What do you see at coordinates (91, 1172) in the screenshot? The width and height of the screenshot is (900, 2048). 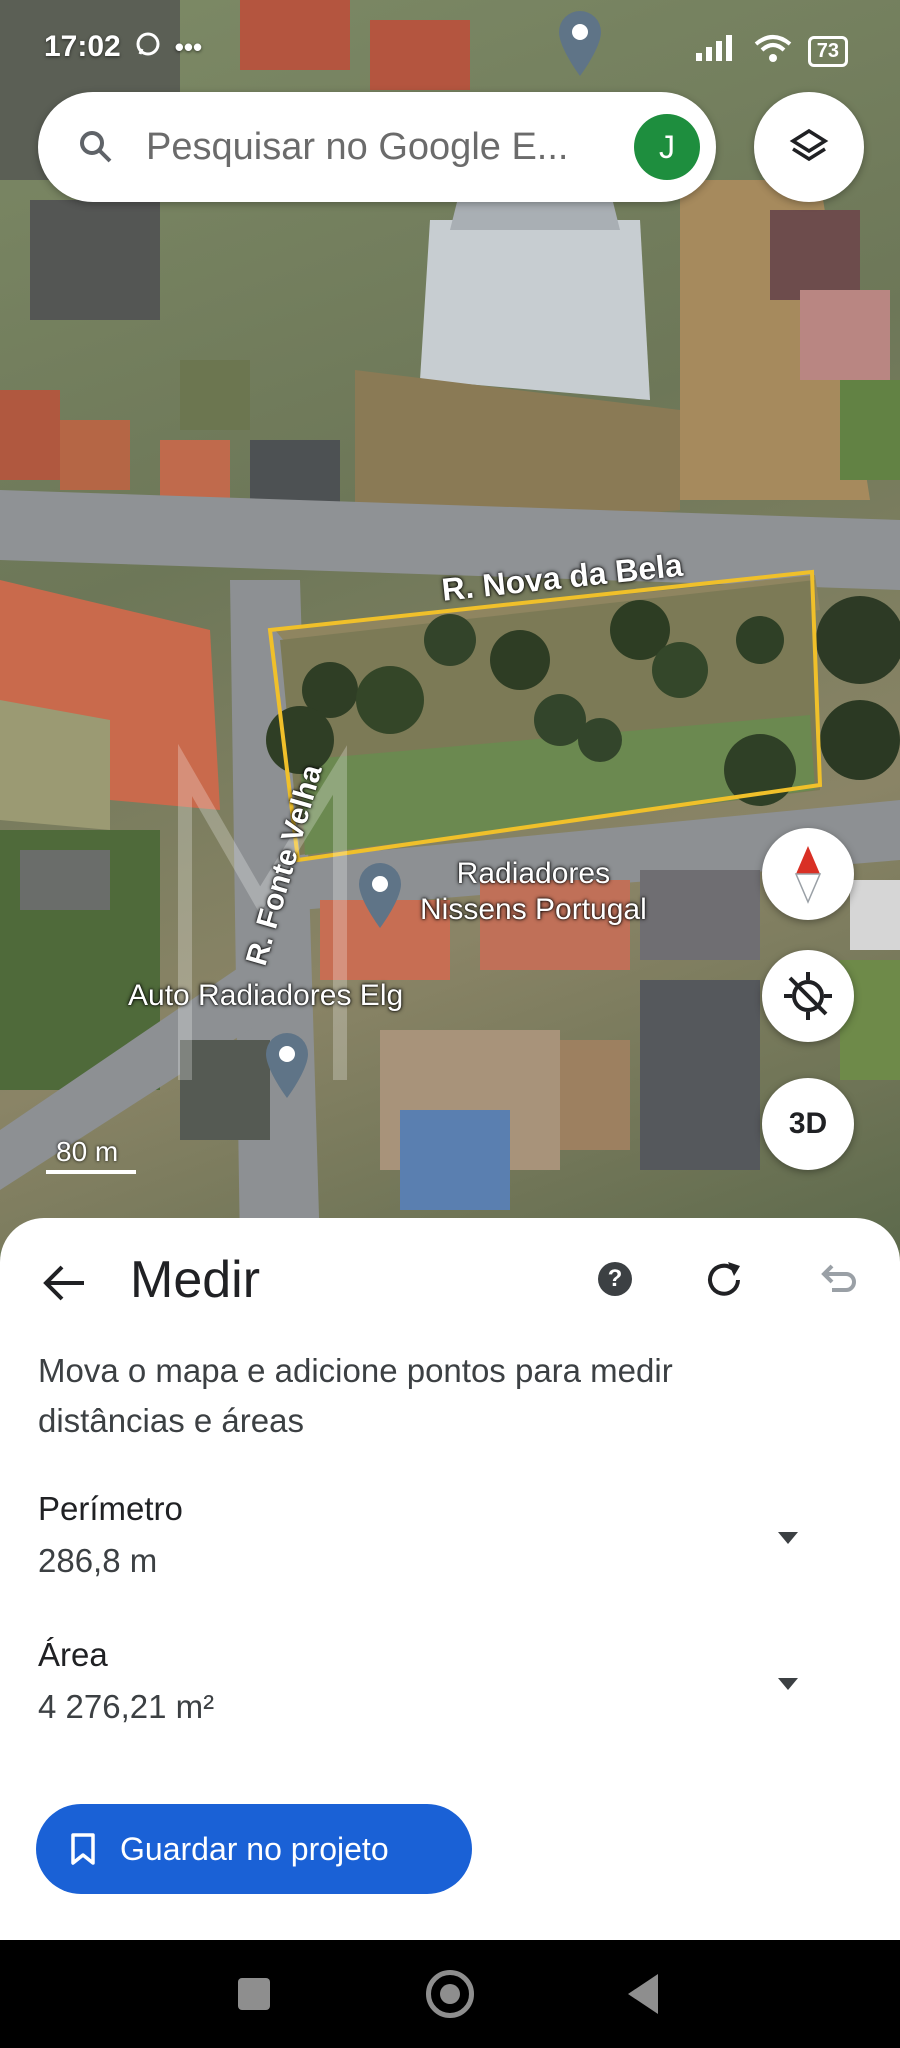 I see `map-scale-bar` at bounding box center [91, 1172].